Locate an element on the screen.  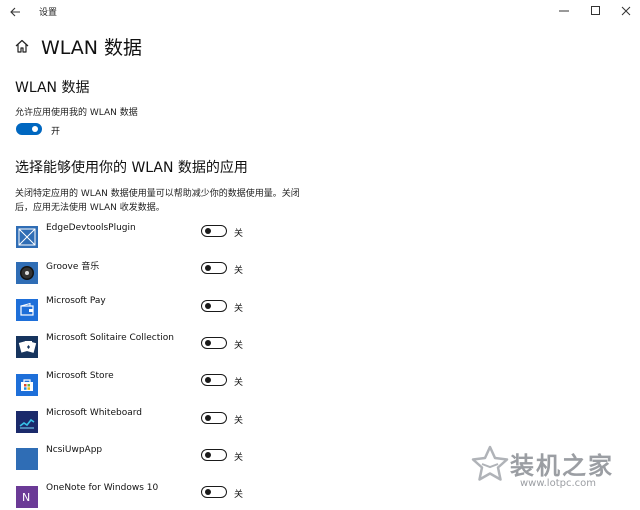
minimize-button is located at coordinates (564, 11).